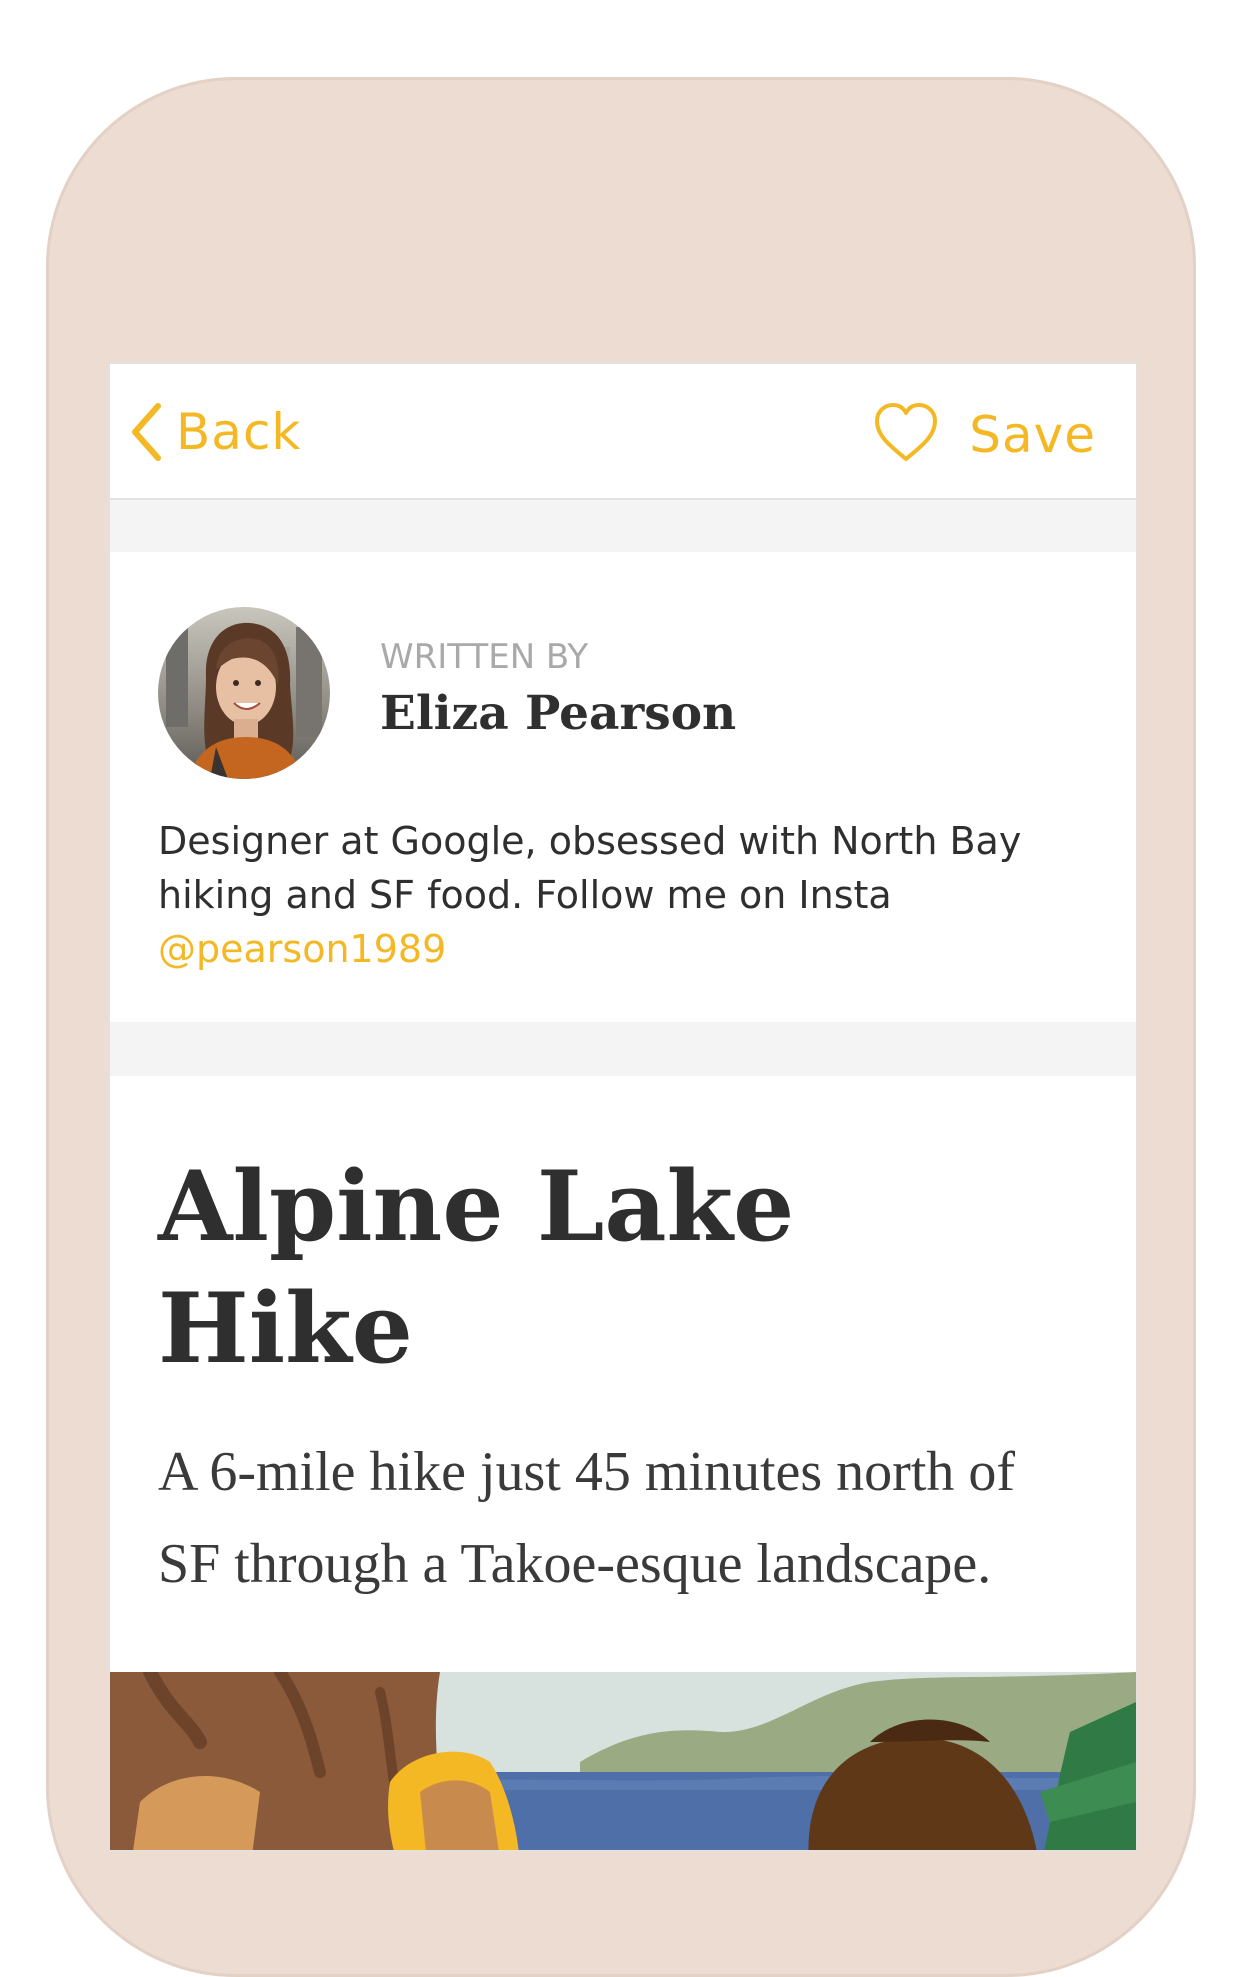  I want to click on back-label: Back, so click(239, 432).